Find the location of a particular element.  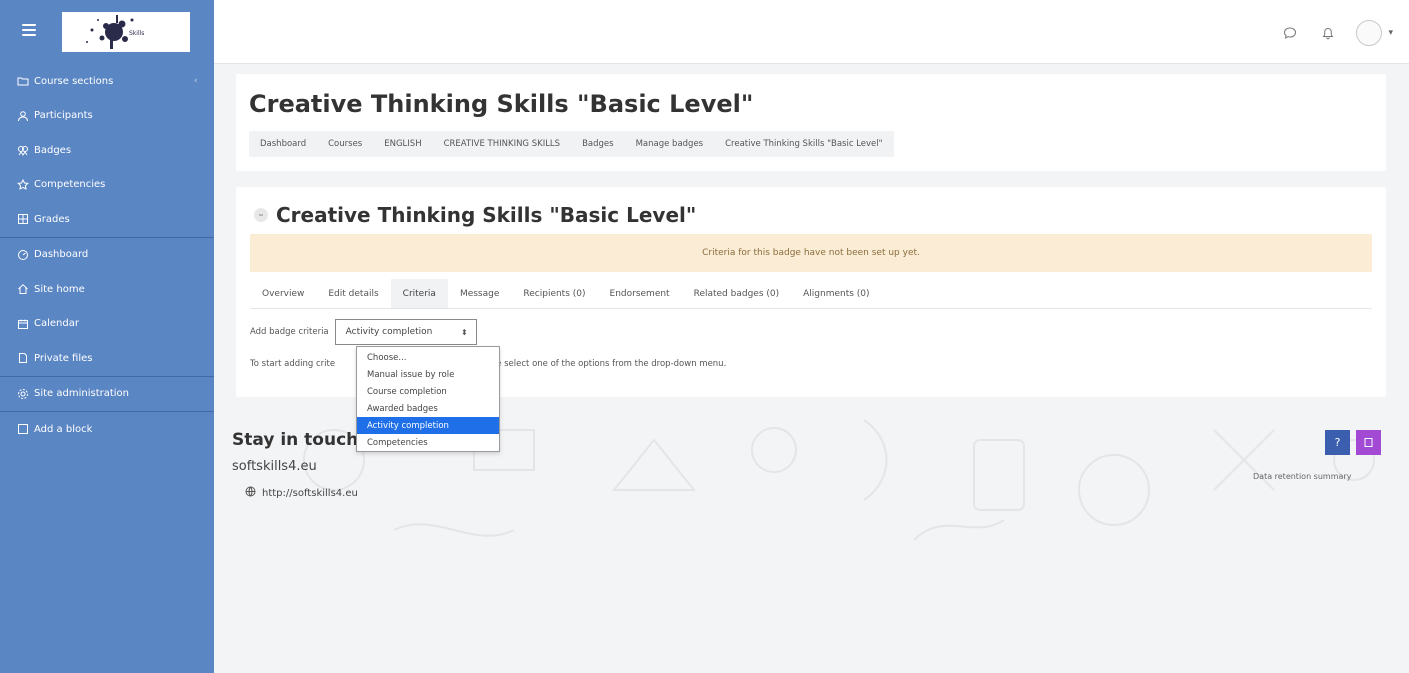

tab-recipients: Recipients (0) is located at coordinates (554, 293).